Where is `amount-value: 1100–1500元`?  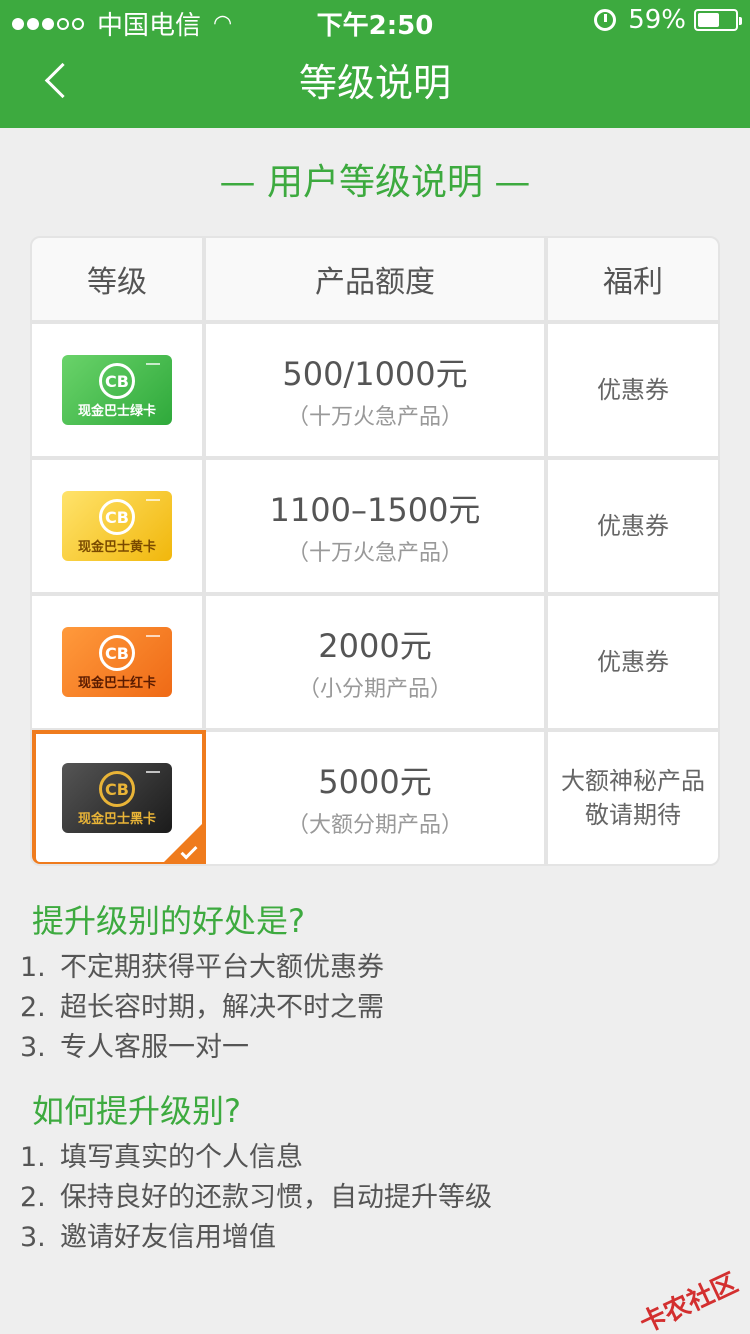
amount-value: 1100–1500元 is located at coordinates (375, 510).